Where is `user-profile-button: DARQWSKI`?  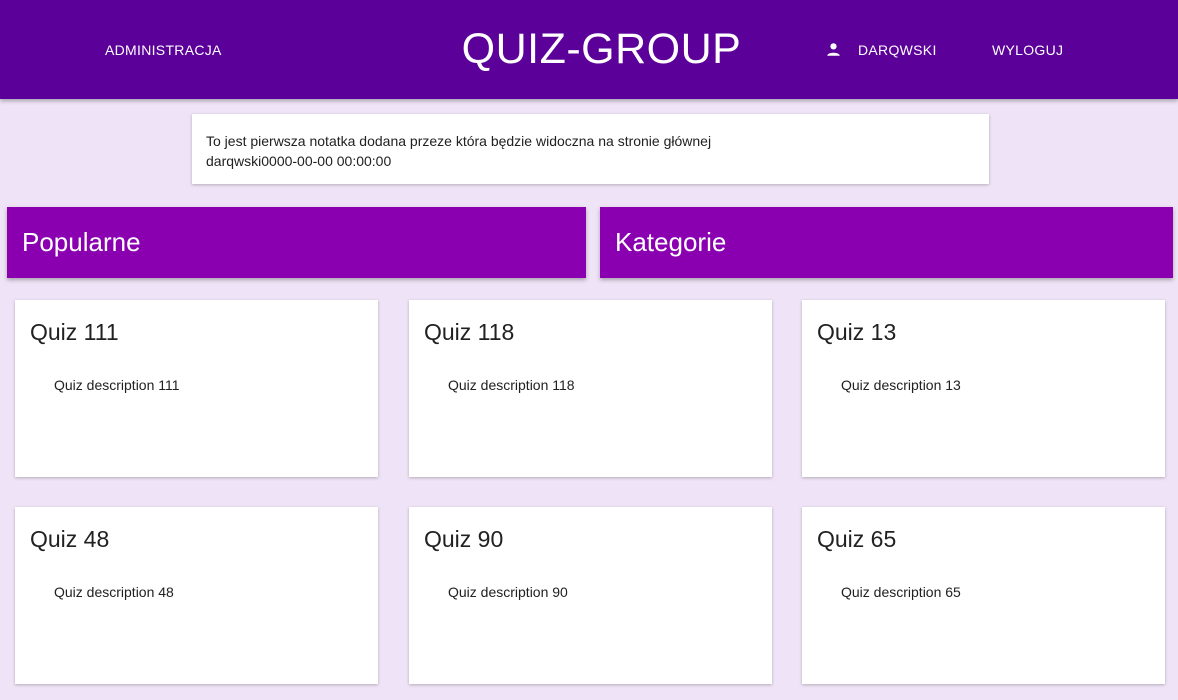 user-profile-button: DARQWSKI is located at coordinates (881, 49).